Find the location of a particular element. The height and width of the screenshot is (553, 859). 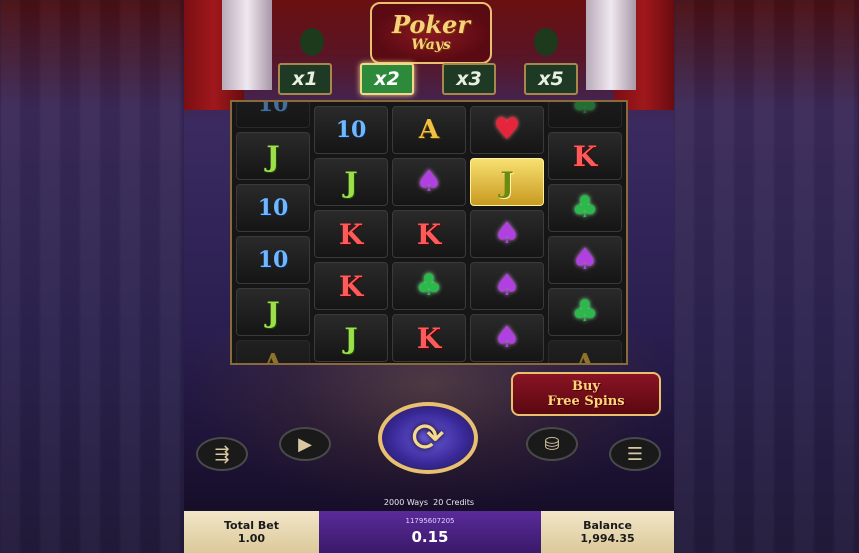

buy-label: Buy is located at coordinates (586, 386).